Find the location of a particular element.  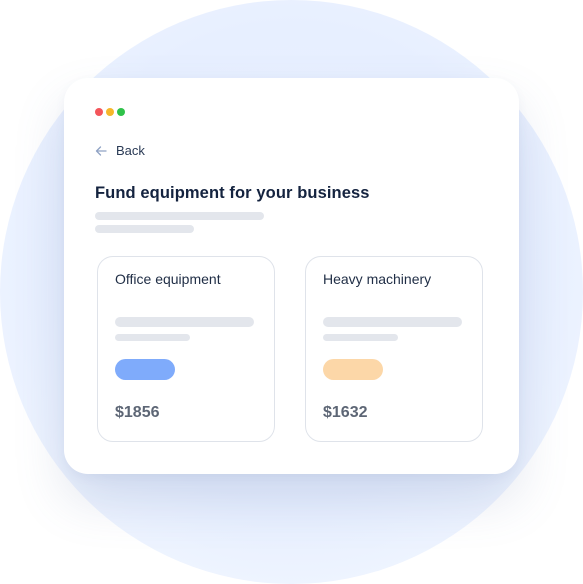

minimize-dot is located at coordinates (110, 112).